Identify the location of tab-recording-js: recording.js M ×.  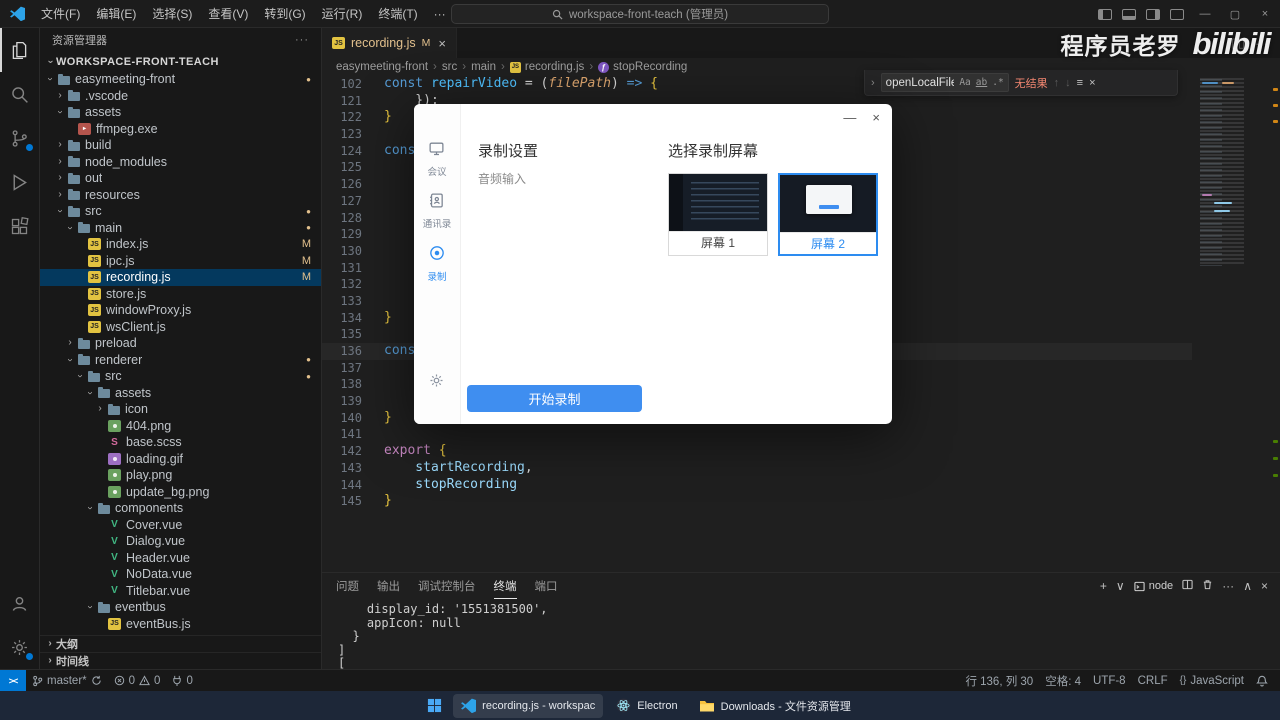
(389, 43).